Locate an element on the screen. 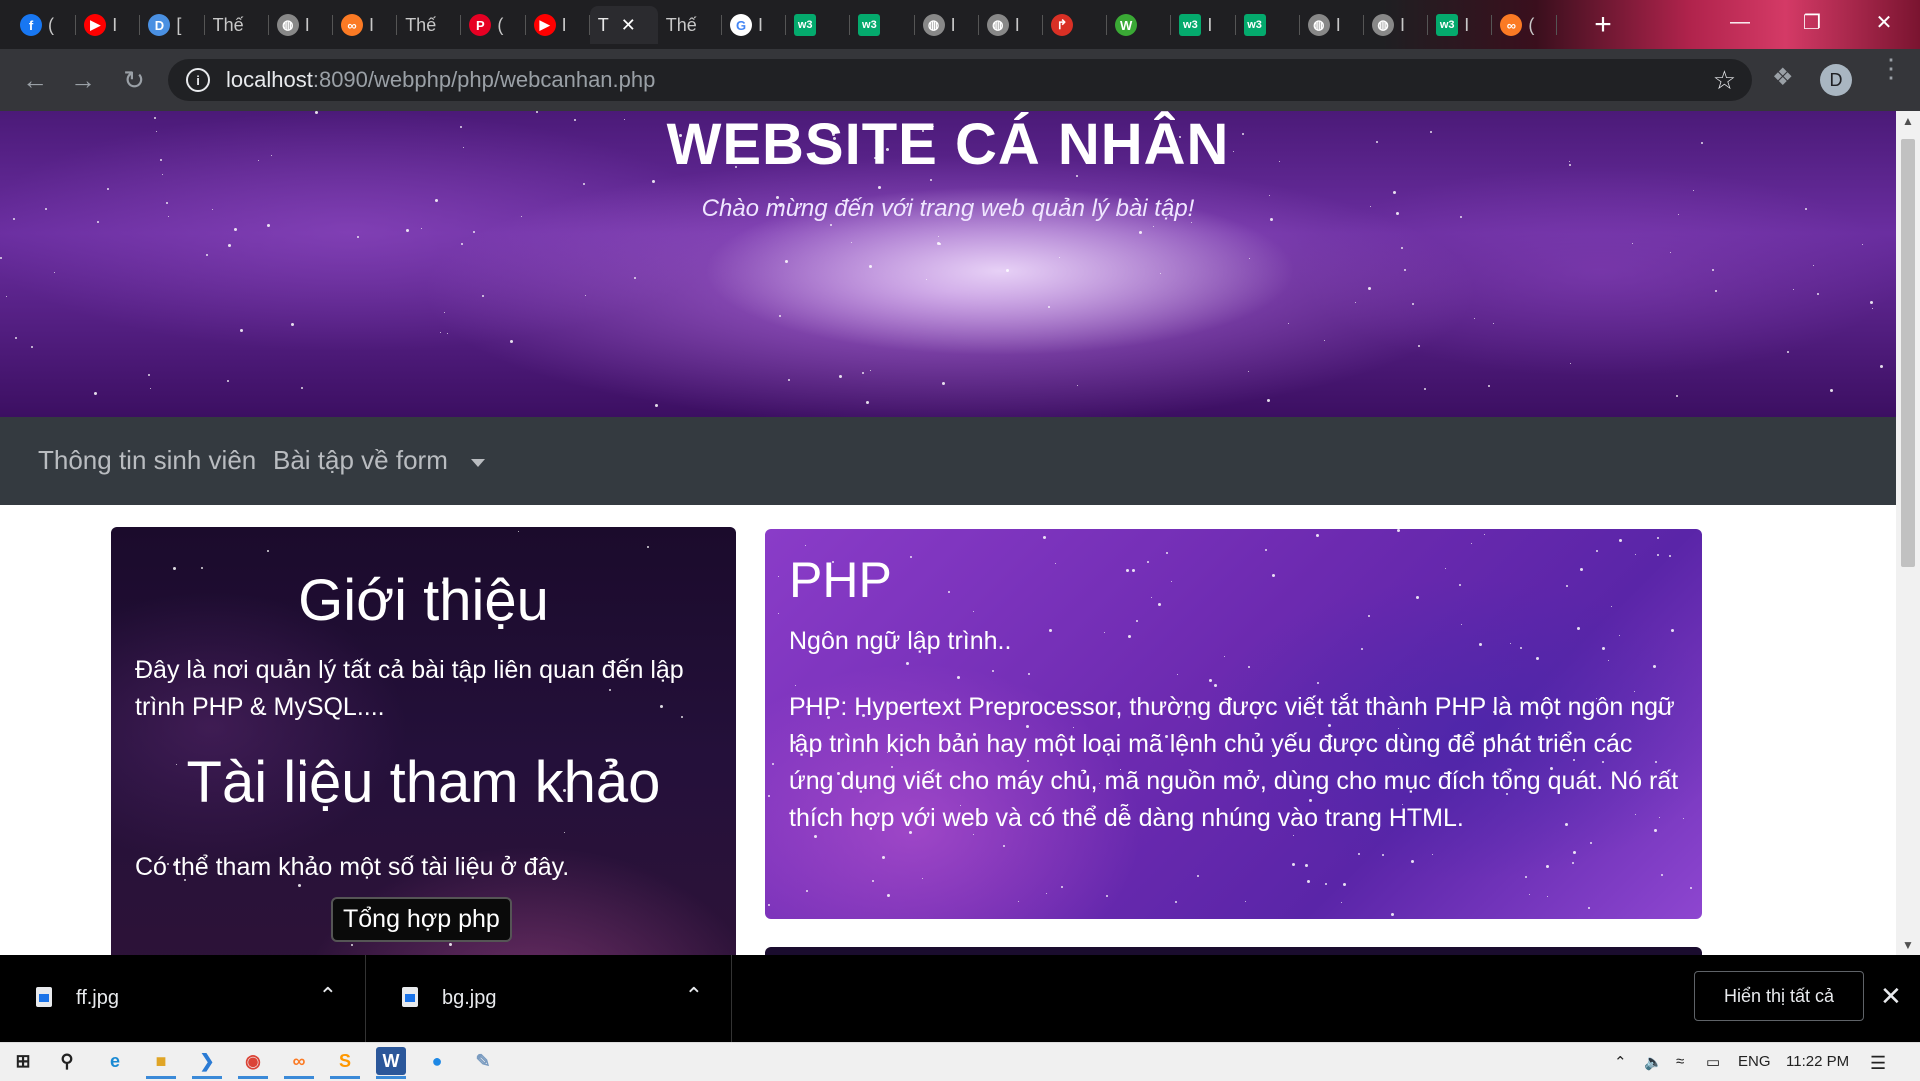  bookmark-star-icon: ☆ is located at coordinates (1724, 80).